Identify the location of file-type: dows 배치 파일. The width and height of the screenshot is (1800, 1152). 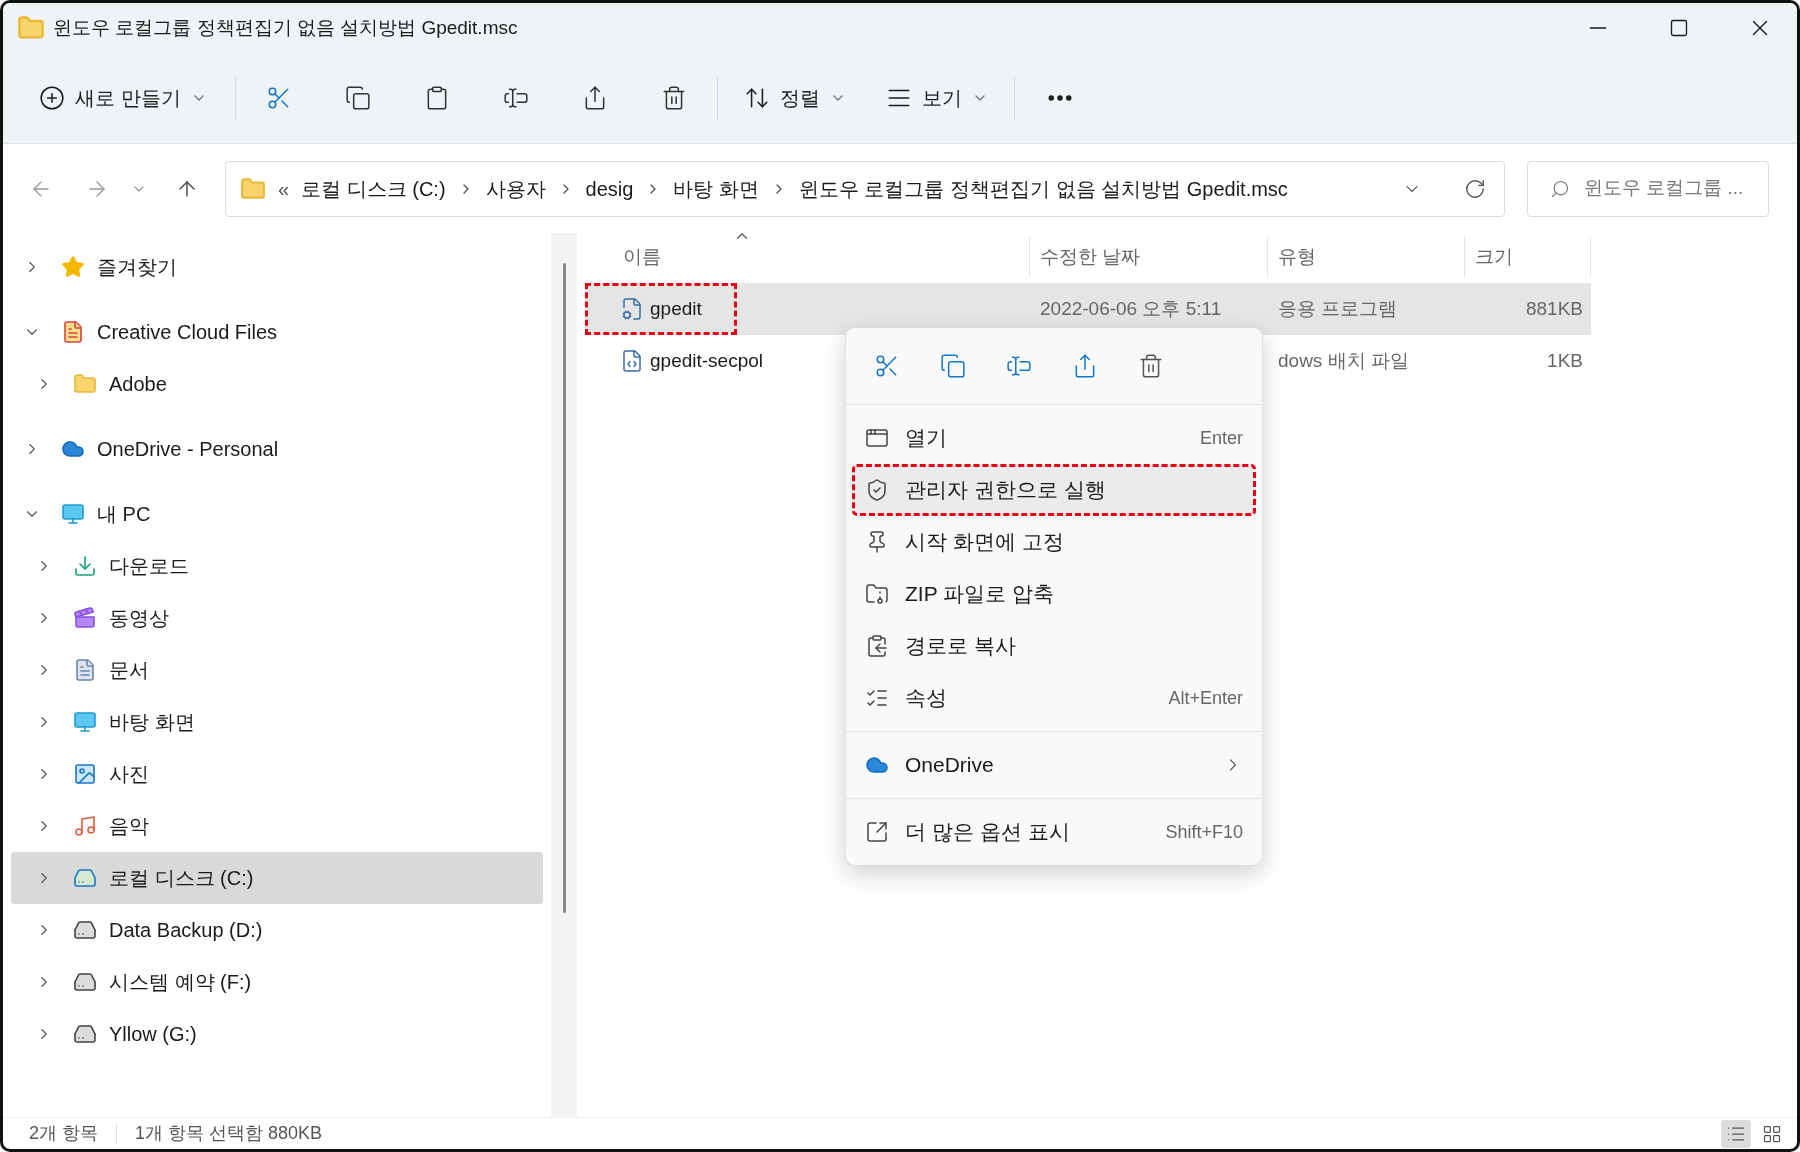
(1343, 360).